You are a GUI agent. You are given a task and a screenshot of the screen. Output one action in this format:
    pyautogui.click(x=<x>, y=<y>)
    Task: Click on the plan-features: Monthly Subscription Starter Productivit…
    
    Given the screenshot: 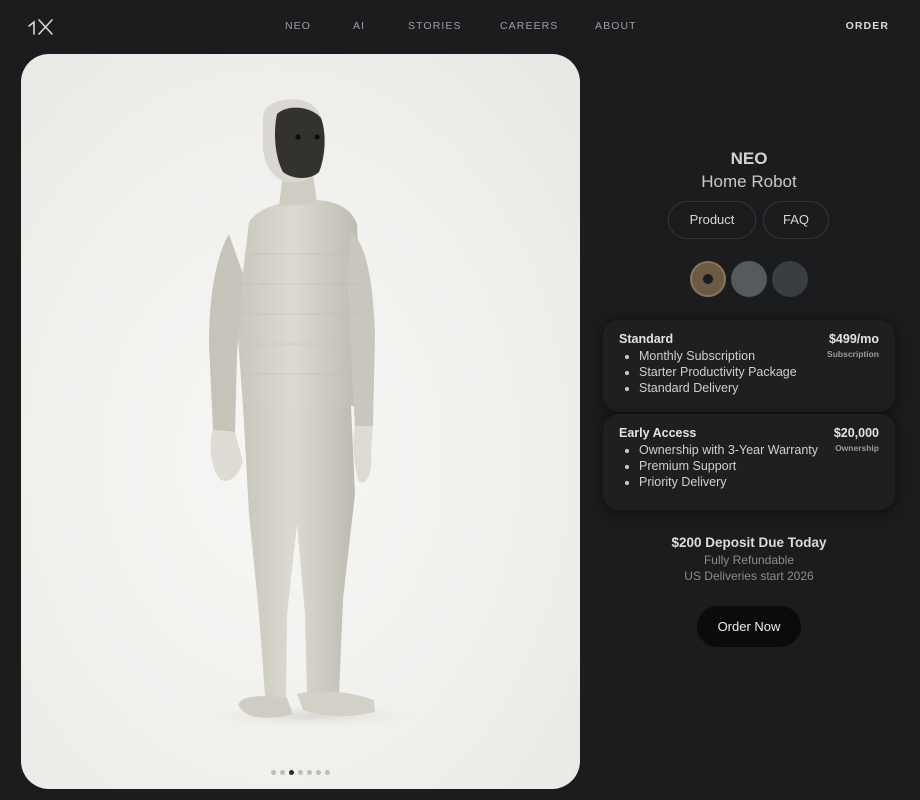 What is the action you would take?
    pyautogui.click(x=718, y=372)
    